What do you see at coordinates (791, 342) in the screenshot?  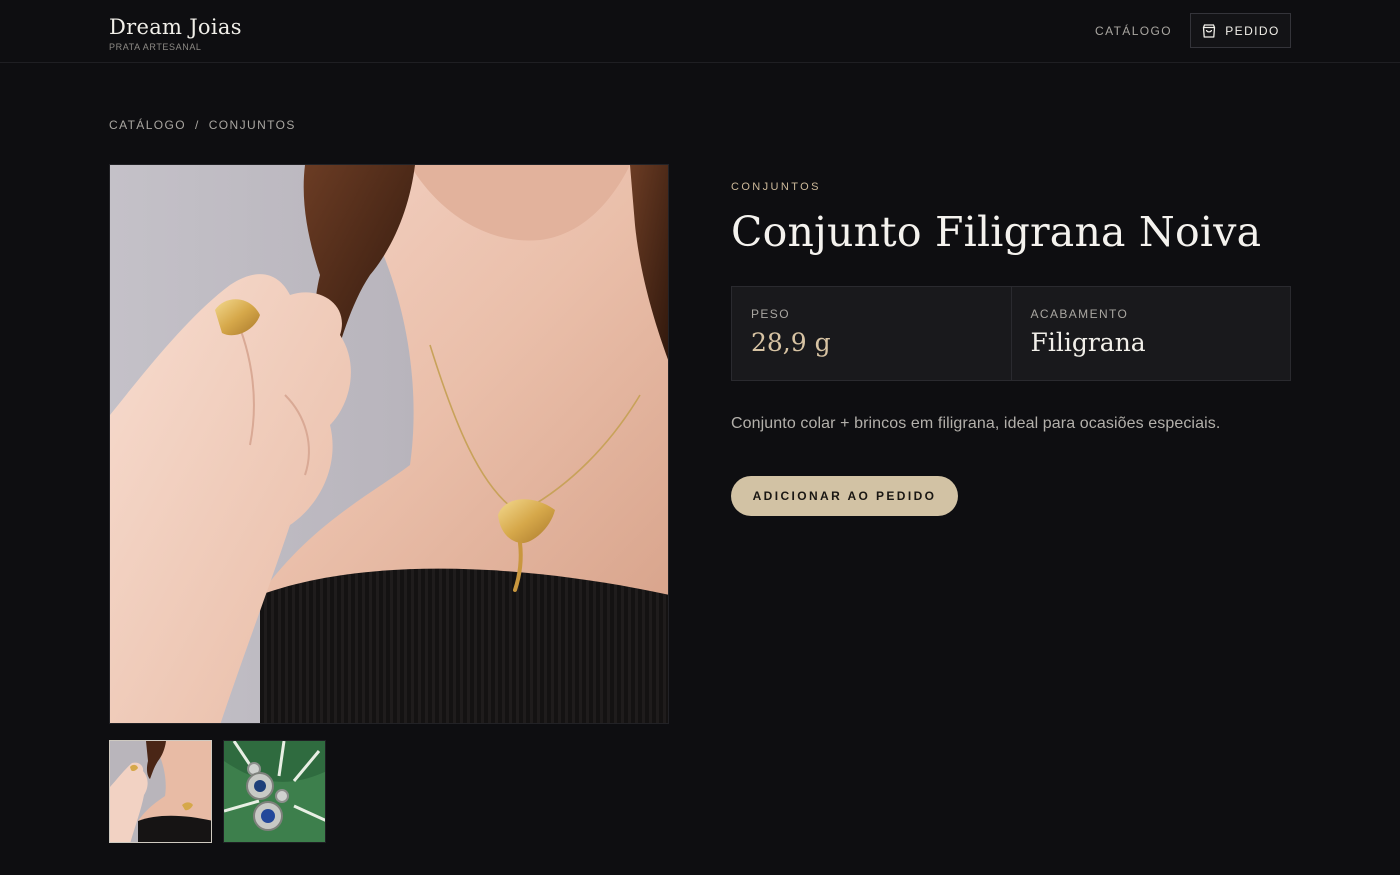 I see `spec-weight-value: 28,9 g` at bounding box center [791, 342].